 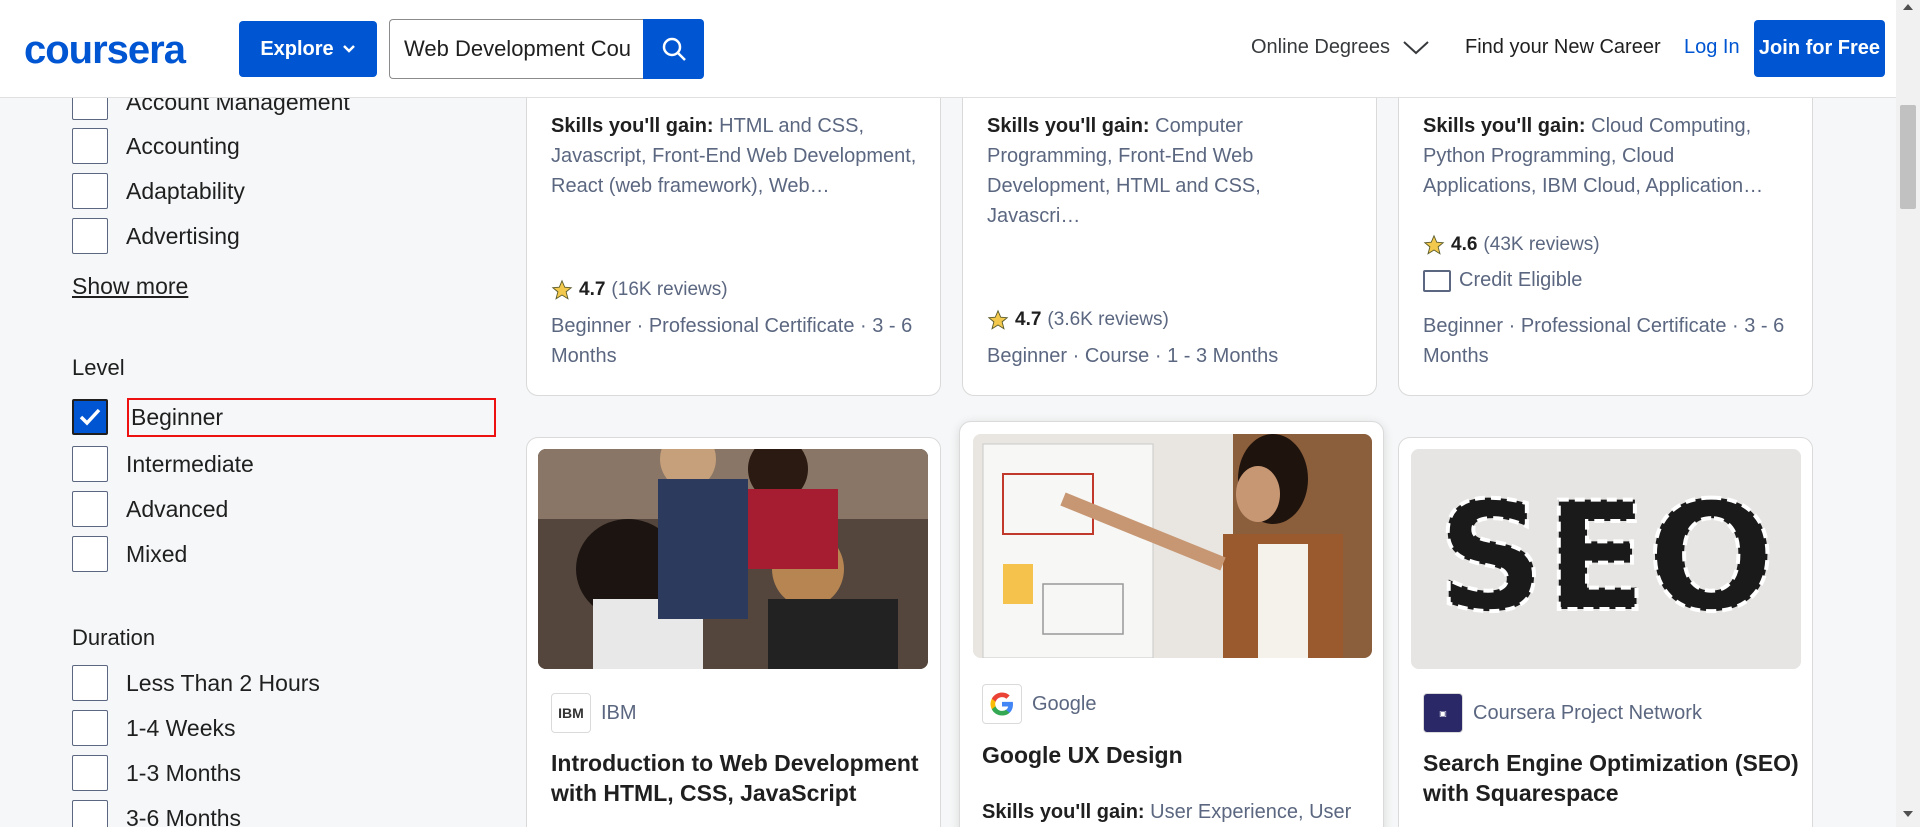 I want to click on nav-online-degrees: Online Degrees, so click(x=1340, y=47).